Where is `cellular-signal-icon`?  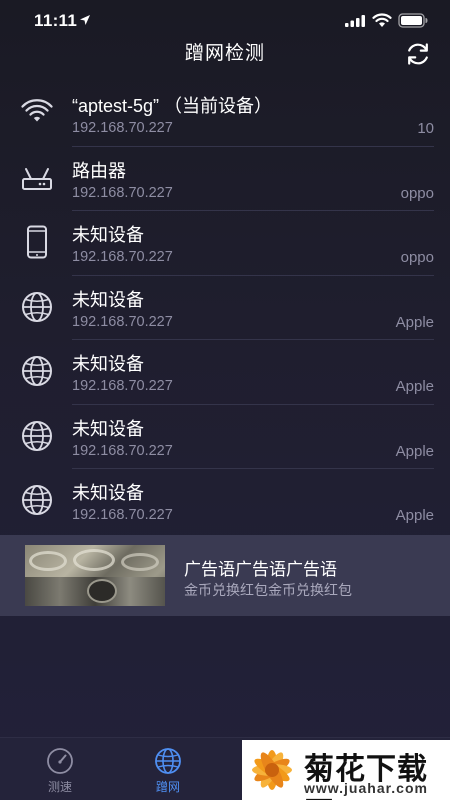
cellular-signal-icon is located at coordinates (355, 21).